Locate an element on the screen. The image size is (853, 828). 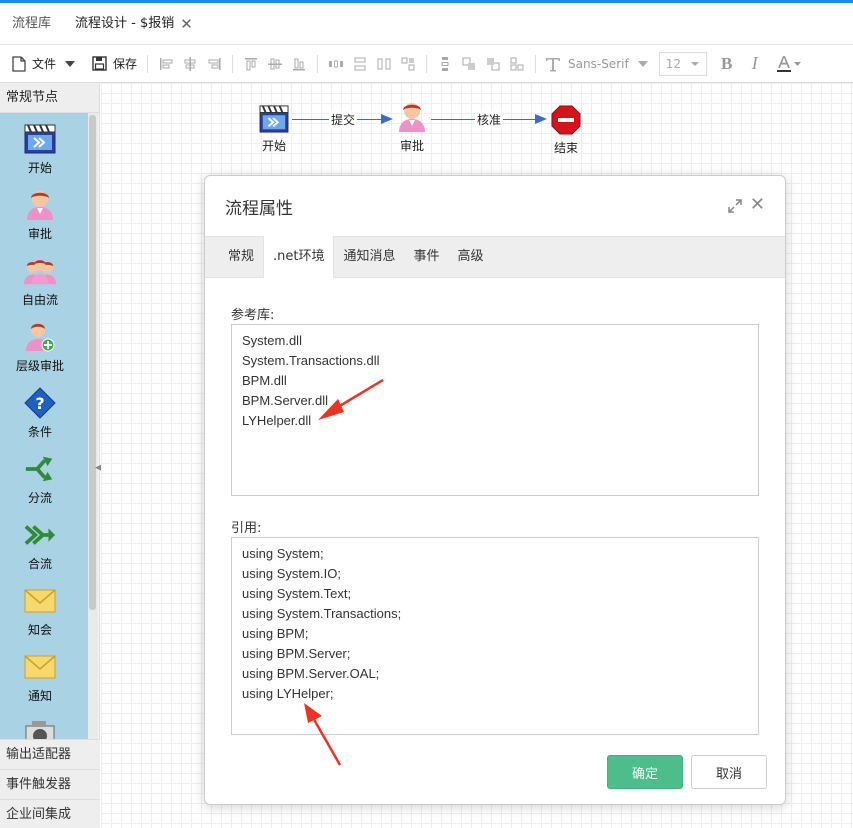
align-top-icon is located at coordinates (251, 64).